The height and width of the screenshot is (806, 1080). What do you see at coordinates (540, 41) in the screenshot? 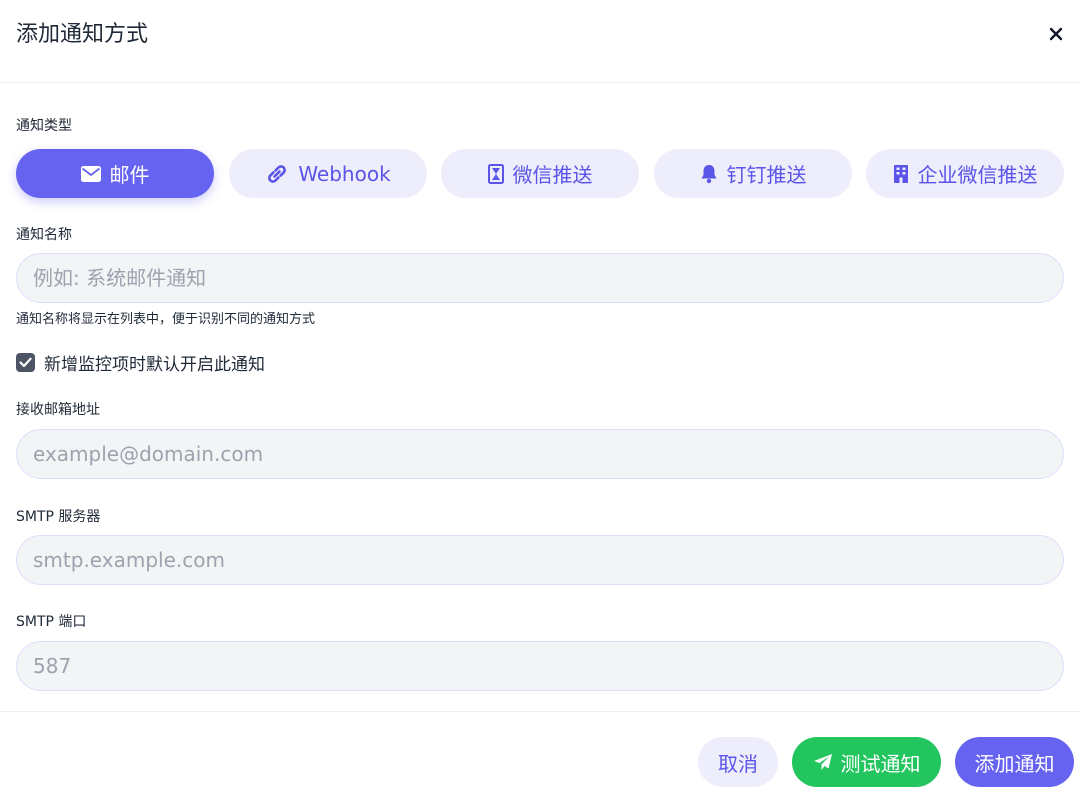
I see `dialog-header: 添加通知方式` at bounding box center [540, 41].